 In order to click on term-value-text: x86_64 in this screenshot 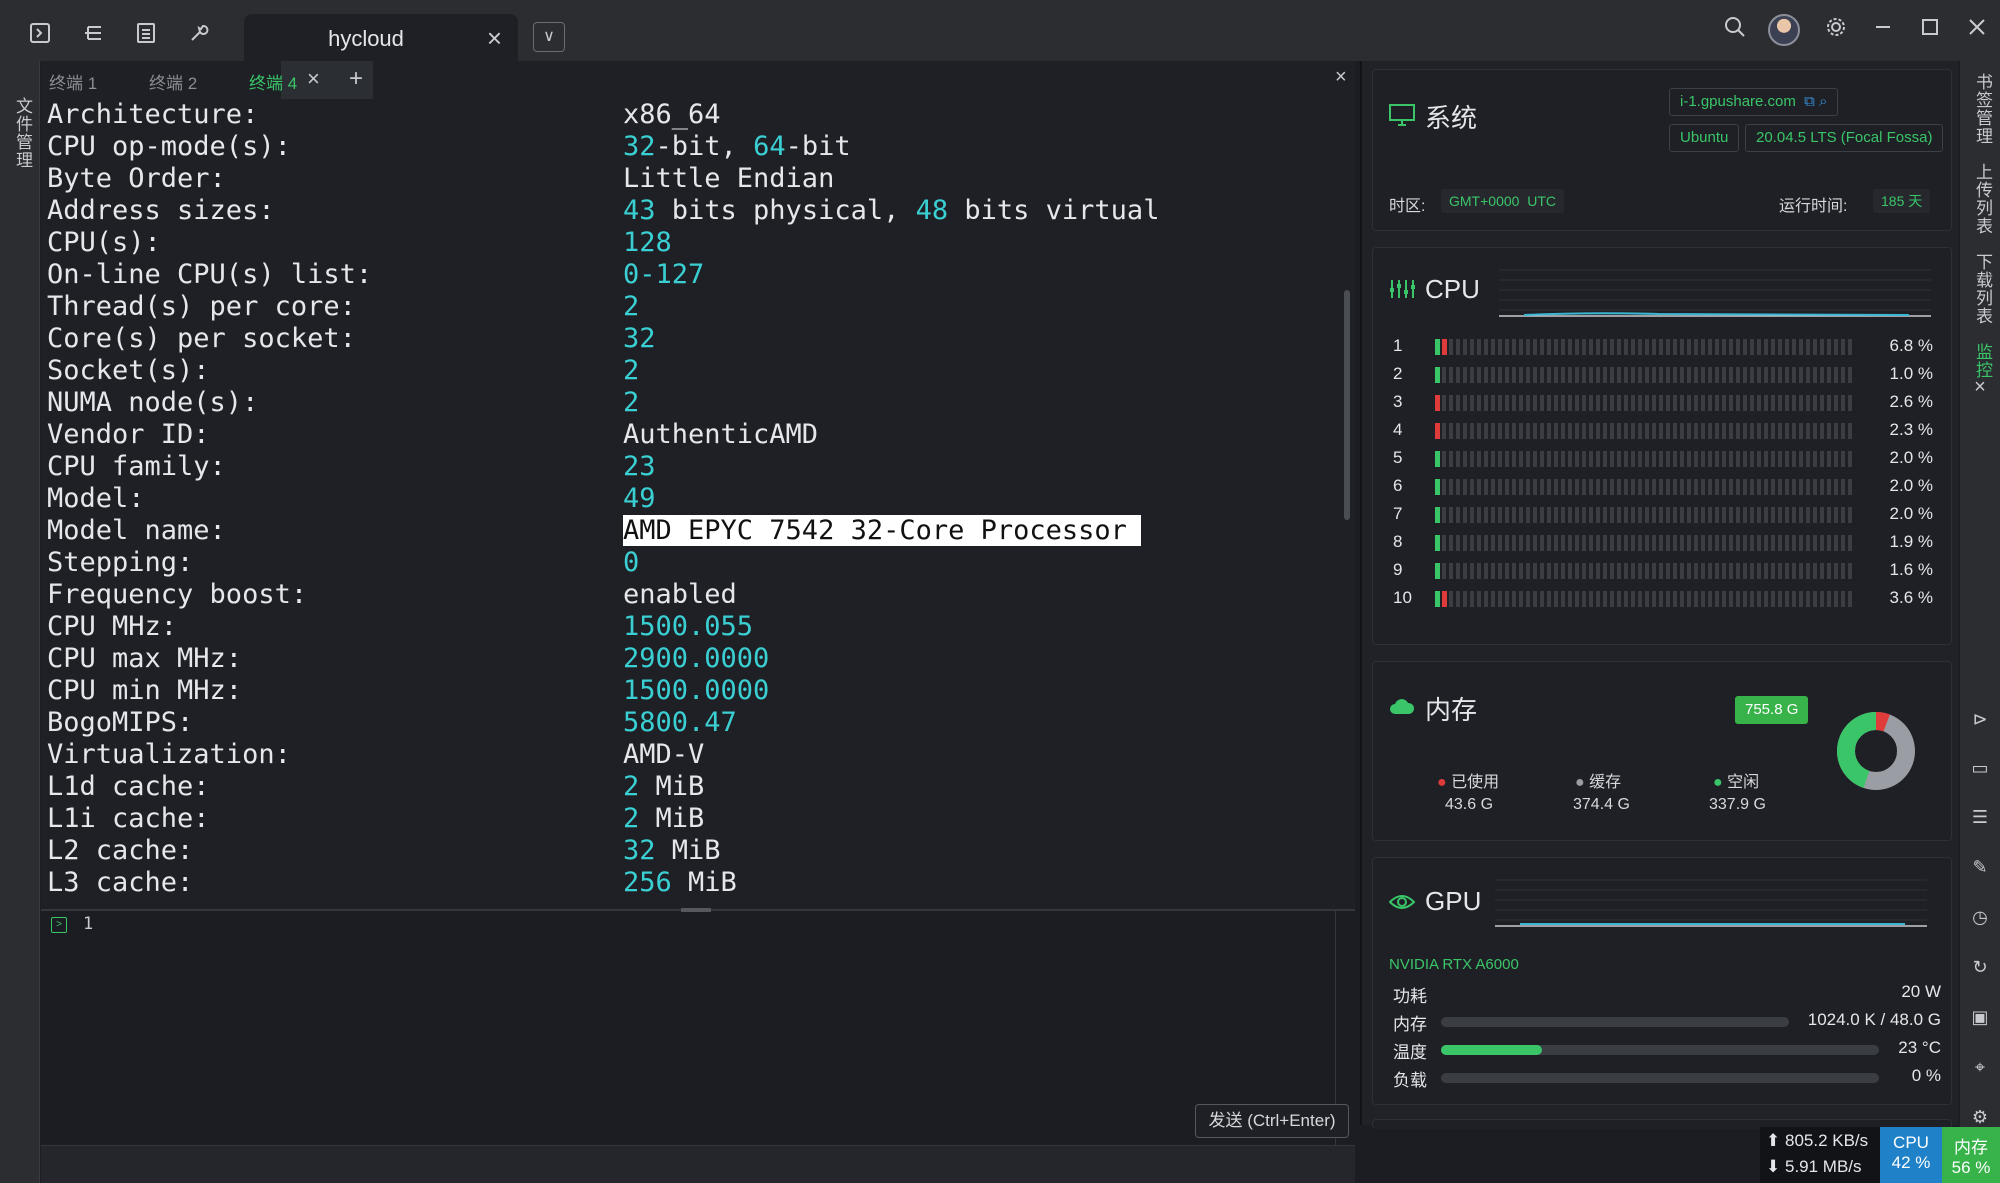, I will do `click(672, 114)`.